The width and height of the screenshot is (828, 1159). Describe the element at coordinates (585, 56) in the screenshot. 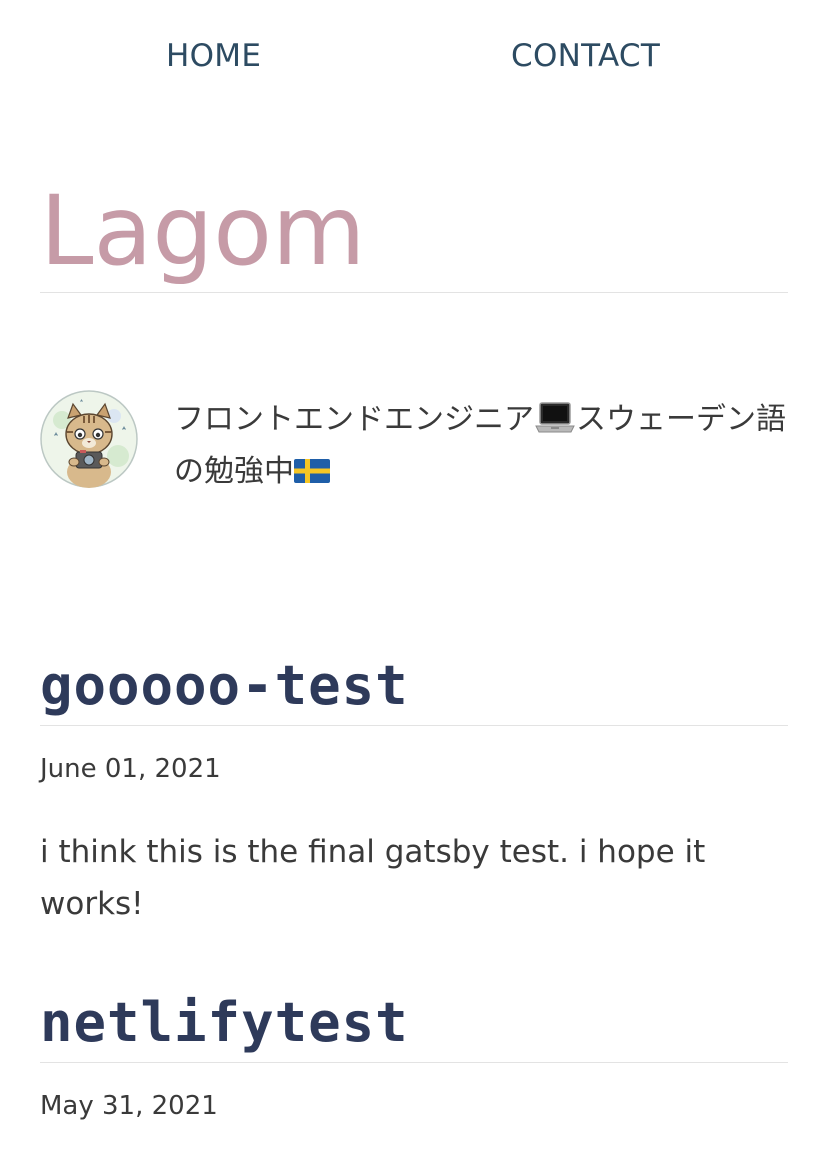

I see `nav-contact-link: CONTACT` at that location.